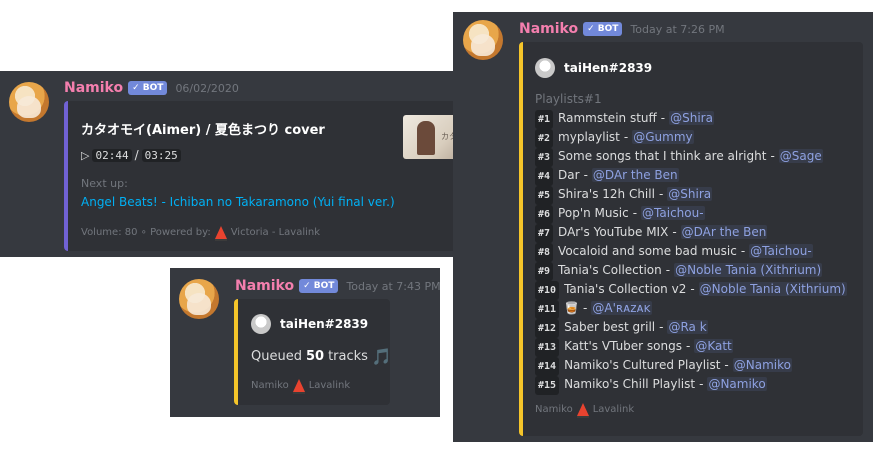 Image resolution: width=879 pixels, height=455 pixels. Describe the element at coordinates (146, 232) in the screenshot. I see `footer-volume-text: Volume: 80 ∘ Powered by:` at that location.